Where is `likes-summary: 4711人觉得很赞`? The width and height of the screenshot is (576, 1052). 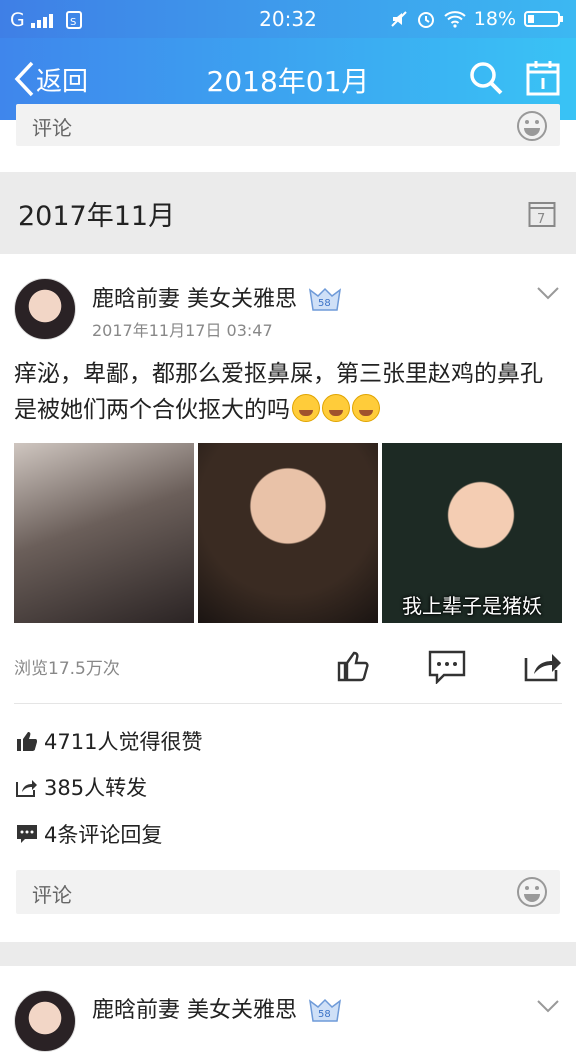
likes-summary: 4711人觉得很赞 is located at coordinates (109, 741).